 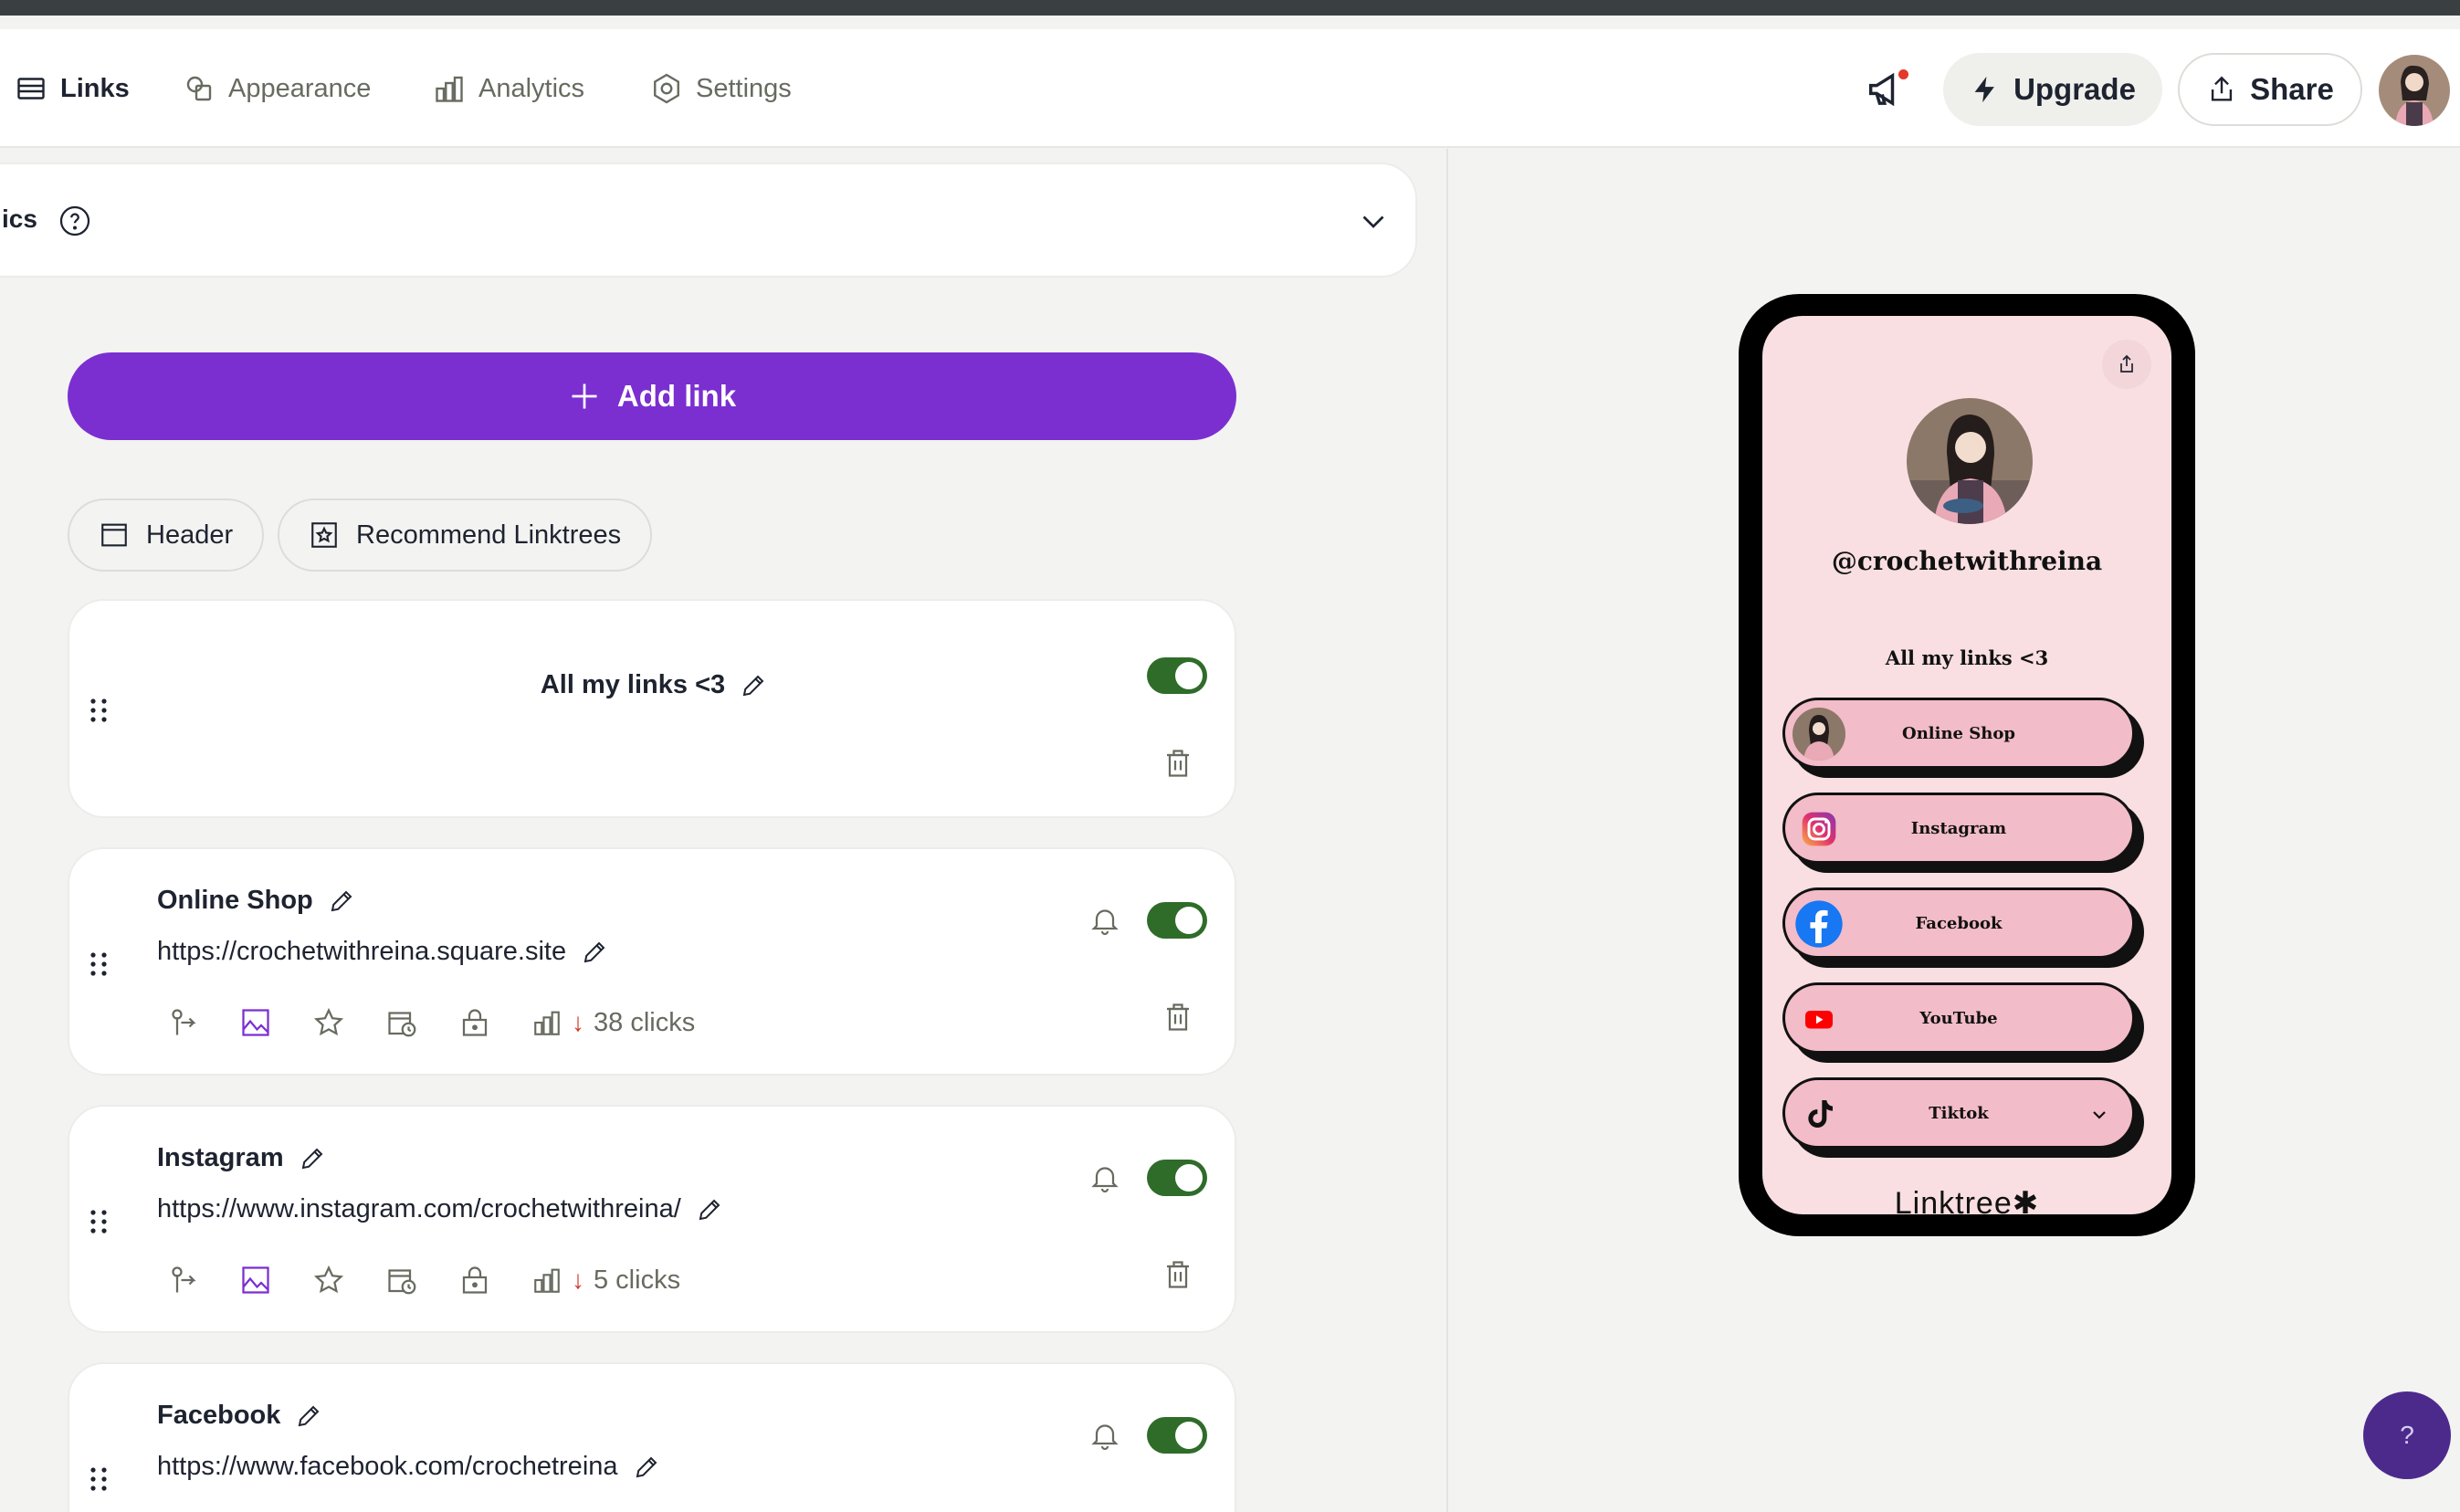 What do you see at coordinates (19, 219) in the screenshot?
I see `analytics-panel-title: ics` at bounding box center [19, 219].